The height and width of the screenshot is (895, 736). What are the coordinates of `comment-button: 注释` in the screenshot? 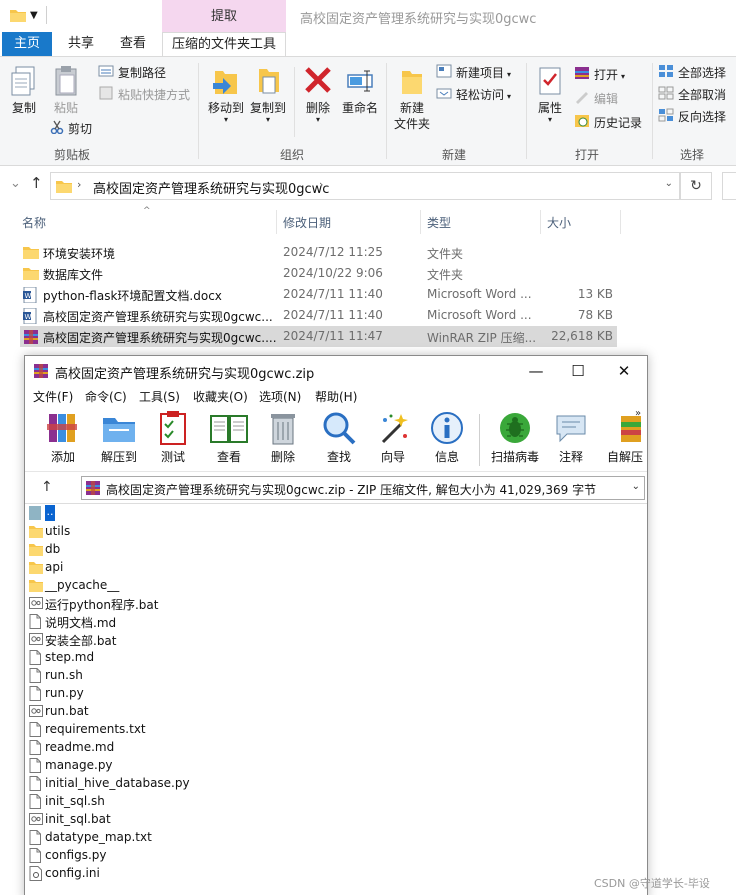 It's located at (571, 437).